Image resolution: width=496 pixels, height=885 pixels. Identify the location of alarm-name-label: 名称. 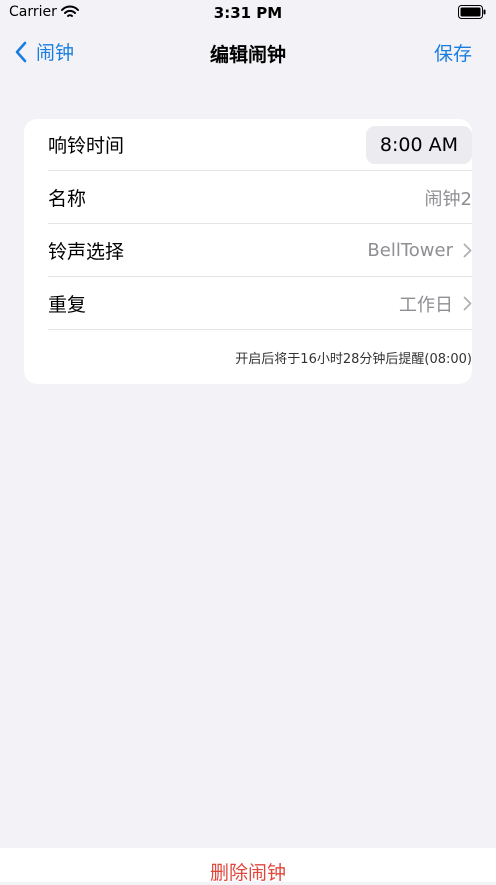
(67, 199).